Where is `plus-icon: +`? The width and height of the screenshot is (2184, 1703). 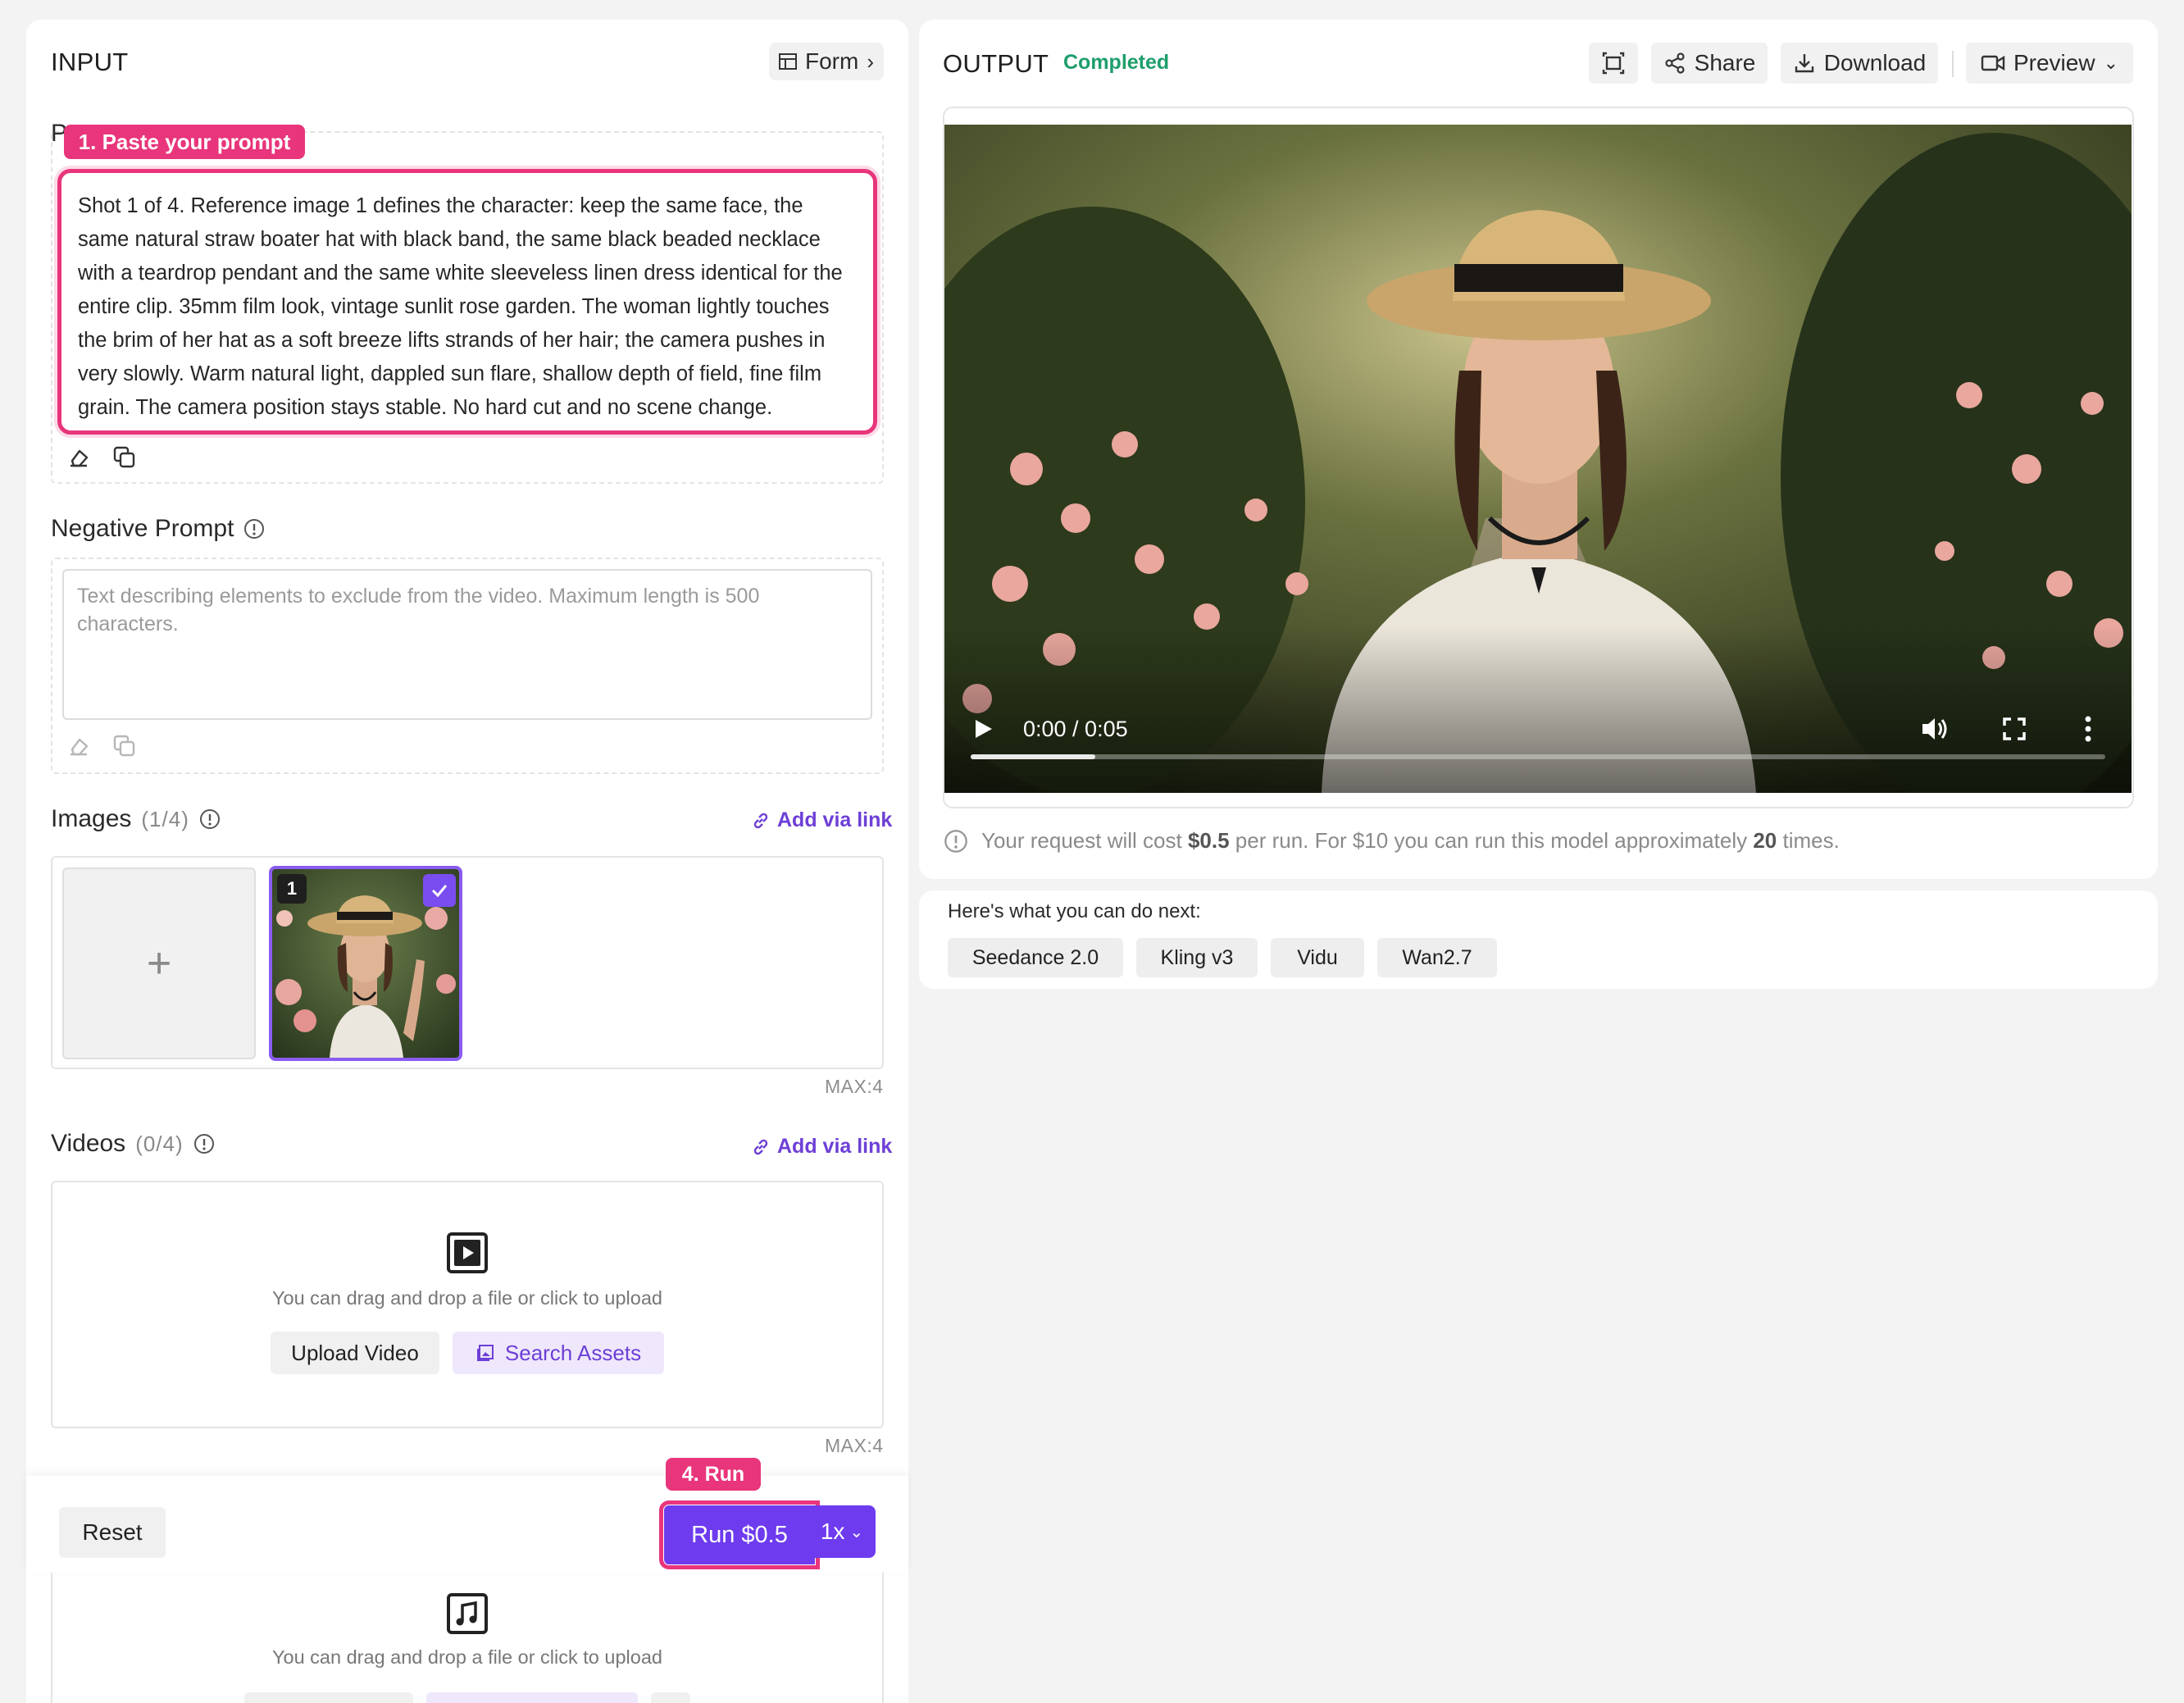
plus-icon: + is located at coordinates (159, 963).